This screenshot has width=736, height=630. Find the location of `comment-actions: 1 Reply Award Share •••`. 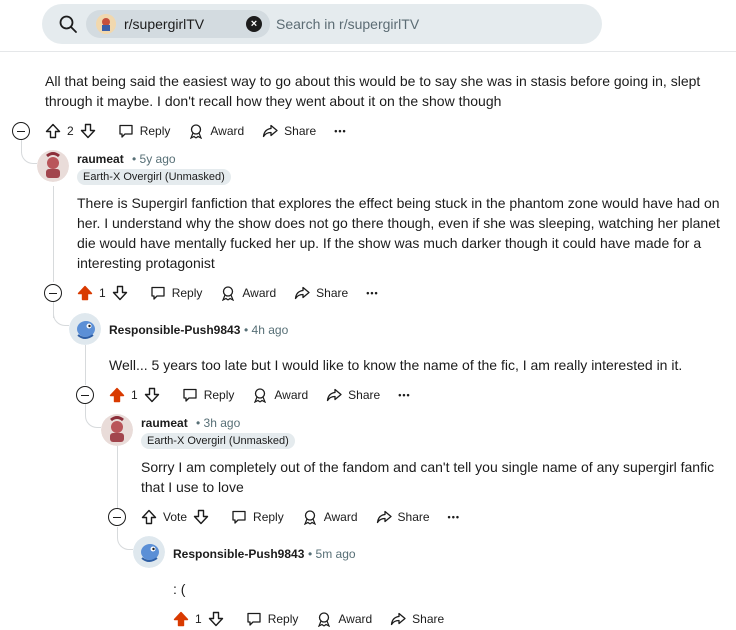

comment-actions: 1 Reply Award Share ••• is located at coordinates (228, 293).